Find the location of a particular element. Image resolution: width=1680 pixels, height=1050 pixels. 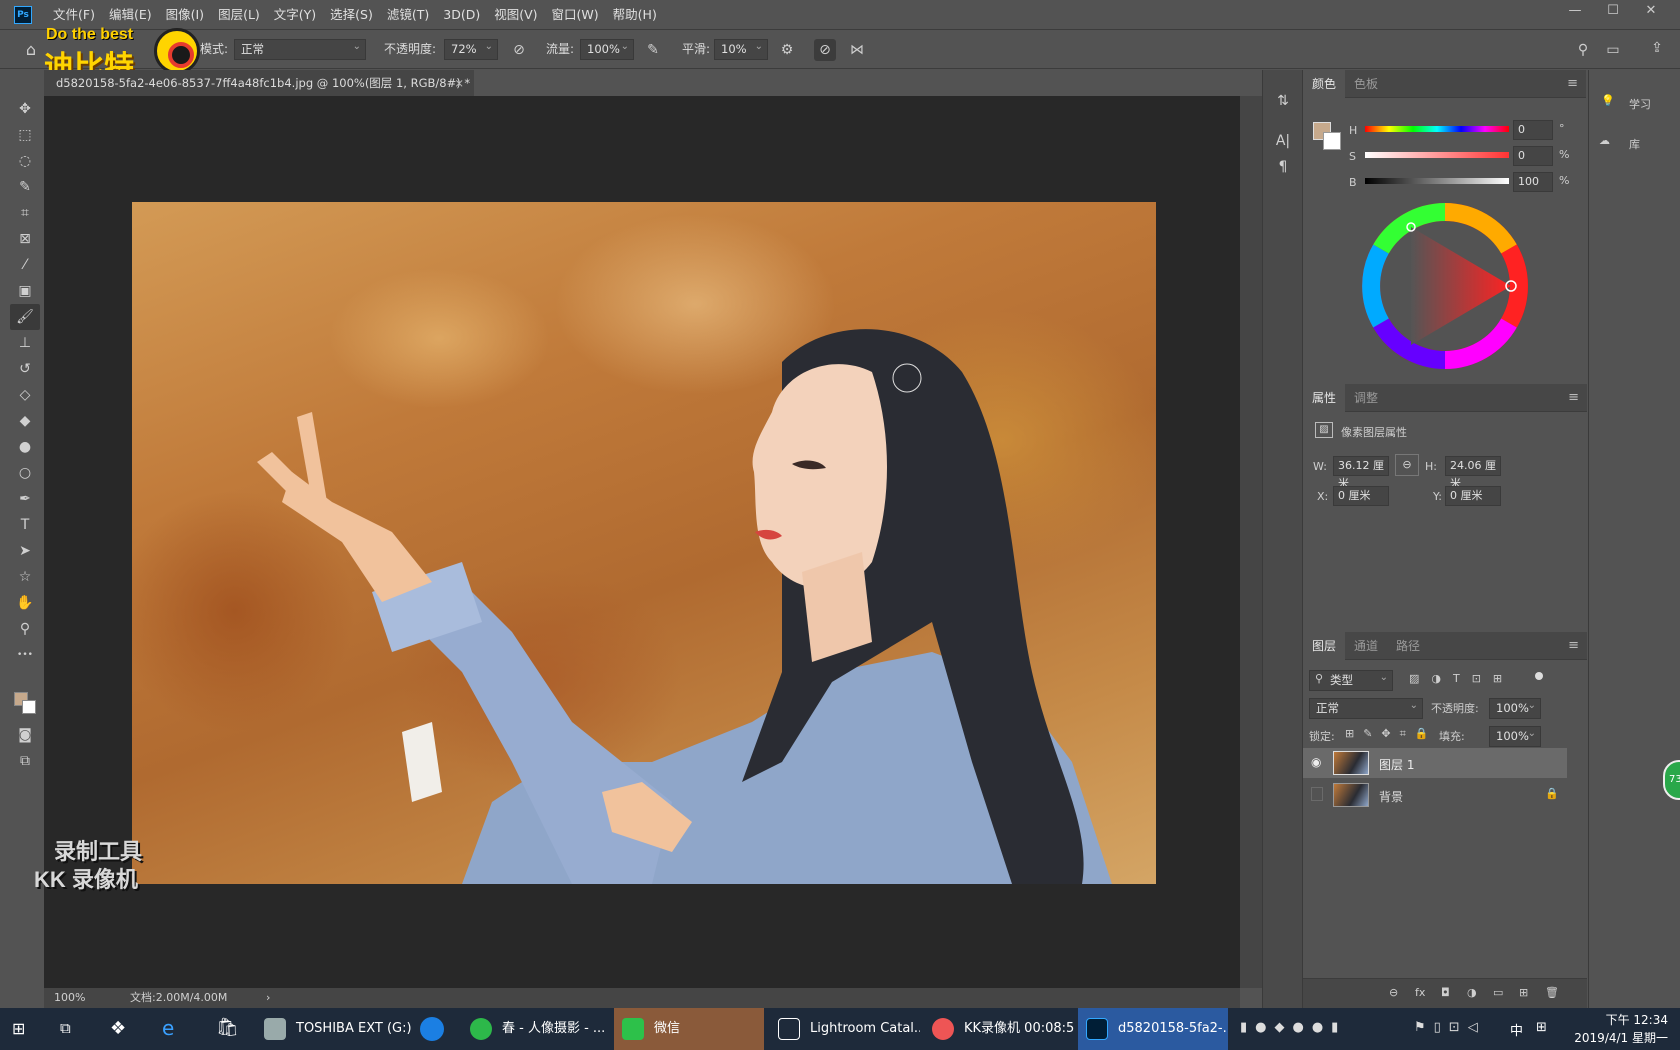

tab-color: 颜色 is located at coordinates (1324, 84).